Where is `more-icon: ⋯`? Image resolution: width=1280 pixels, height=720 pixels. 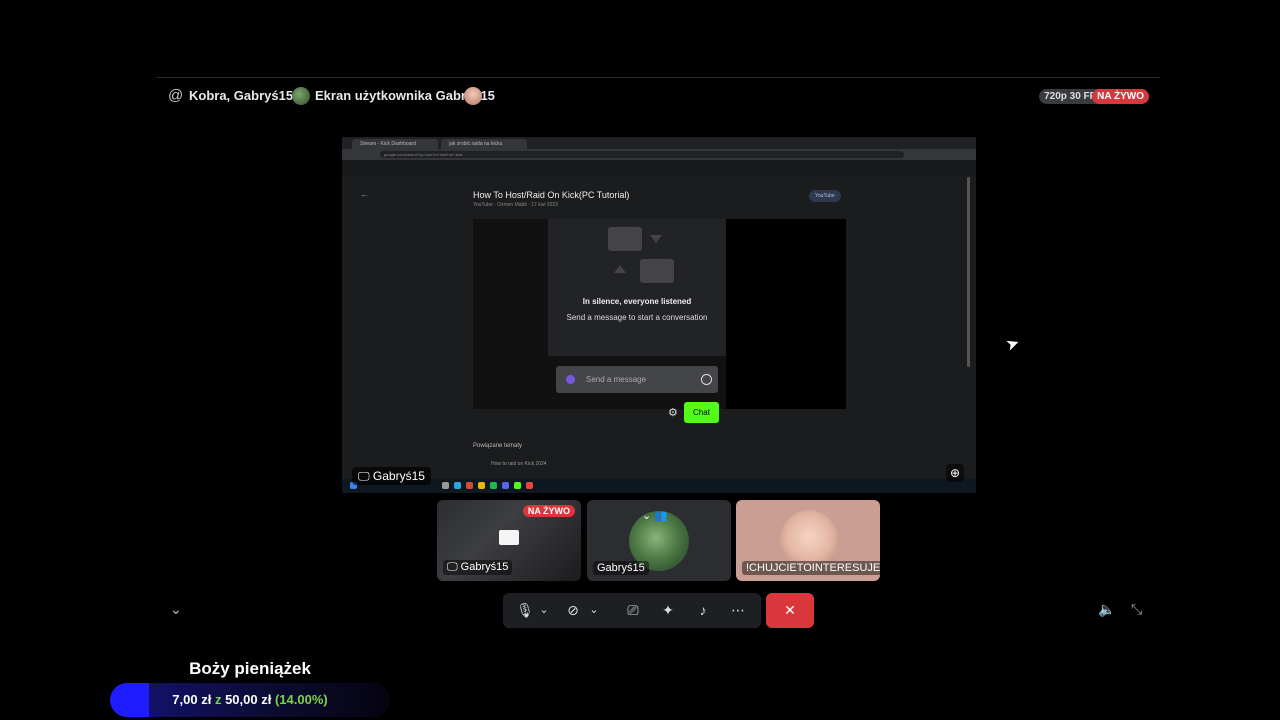
more-icon: ⋯ is located at coordinates (738, 610).